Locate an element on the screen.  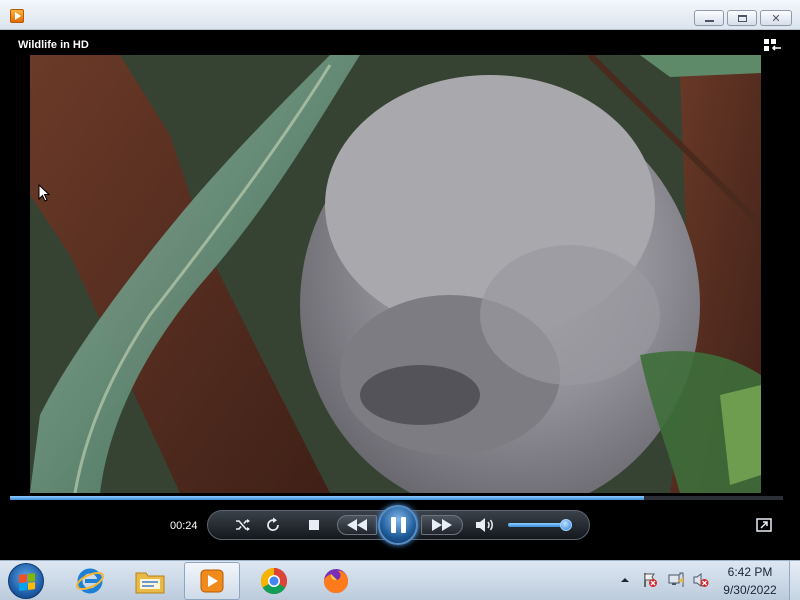
show-hidden-icons-icon is located at coordinates (625, 580).